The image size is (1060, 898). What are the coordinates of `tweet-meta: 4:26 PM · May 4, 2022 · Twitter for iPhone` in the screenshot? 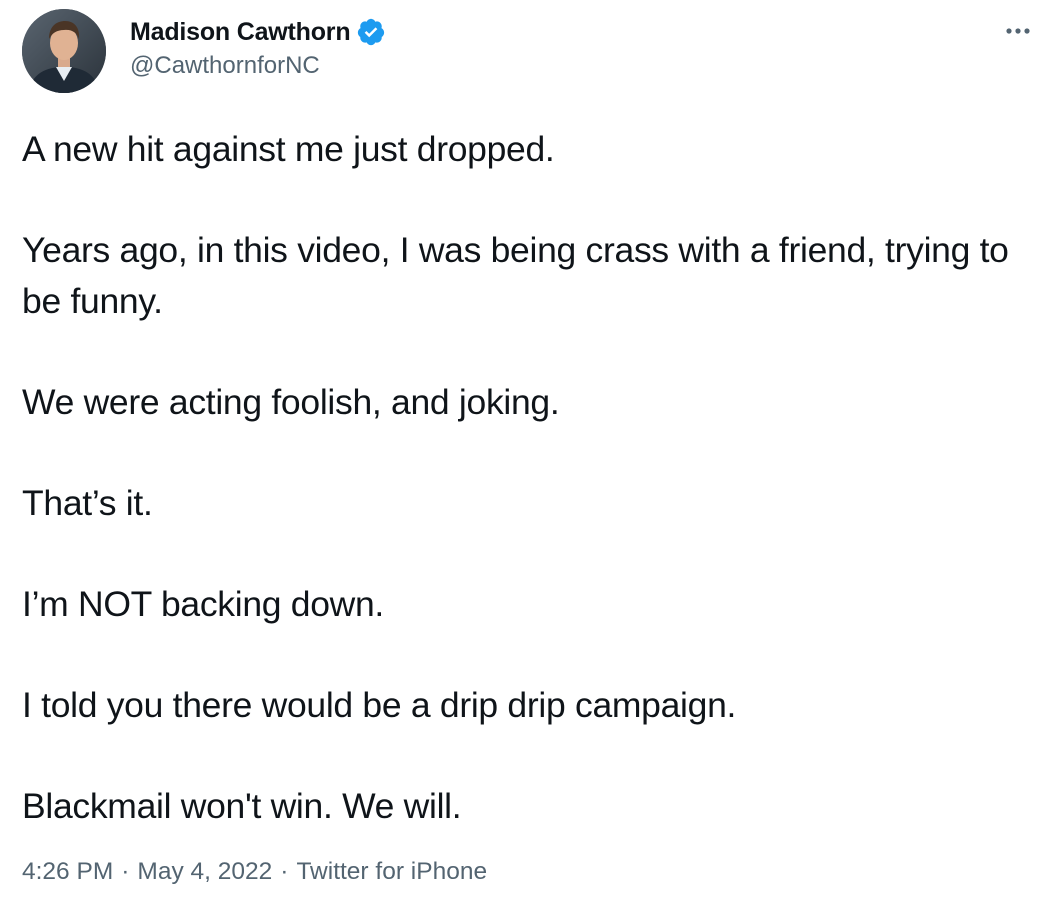 It's located at (254, 872).